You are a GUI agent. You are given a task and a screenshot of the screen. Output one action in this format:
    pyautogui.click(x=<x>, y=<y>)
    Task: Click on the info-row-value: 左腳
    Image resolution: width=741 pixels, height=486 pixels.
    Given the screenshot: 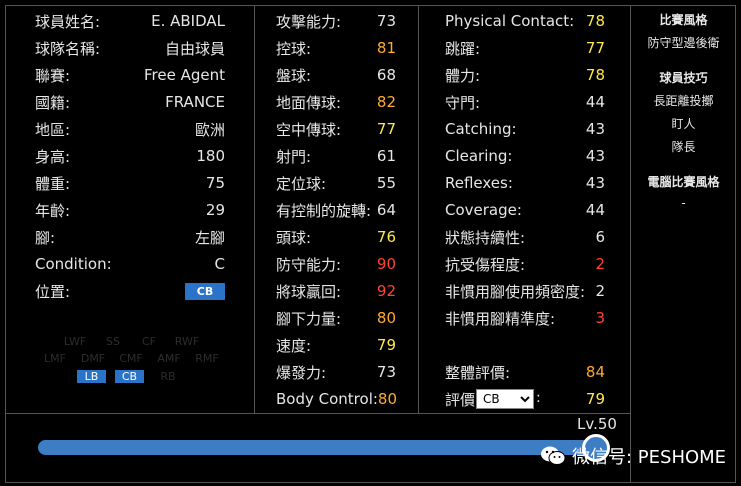 What is the action you would take?
    pyautogui.click(x=209, y=237)
    